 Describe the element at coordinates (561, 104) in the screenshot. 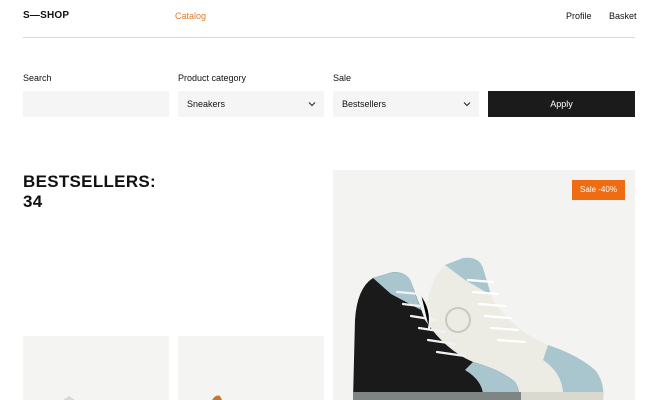

I see `apply-button: Apply` at that location.